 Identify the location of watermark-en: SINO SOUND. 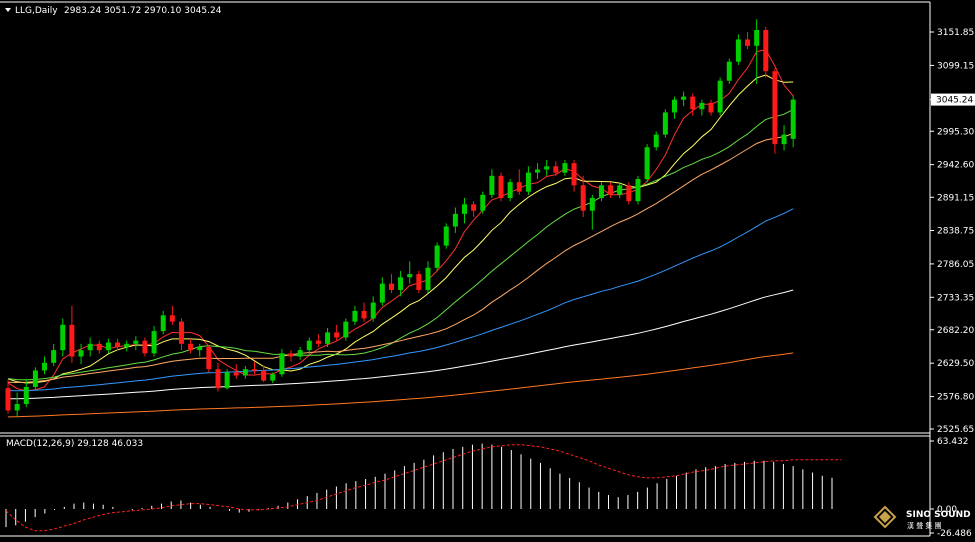
(938, 515).